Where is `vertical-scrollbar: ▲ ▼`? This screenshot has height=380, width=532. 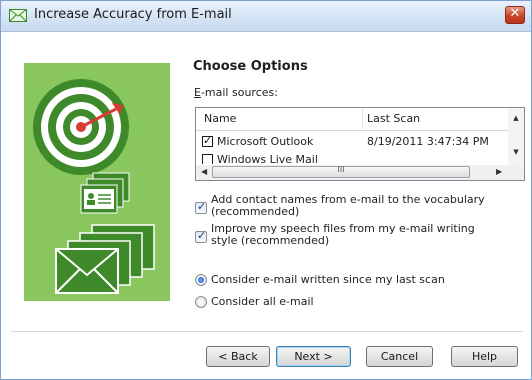 vertical-scrollbar: ▲ ▼ is located at coordinates (516, 137).